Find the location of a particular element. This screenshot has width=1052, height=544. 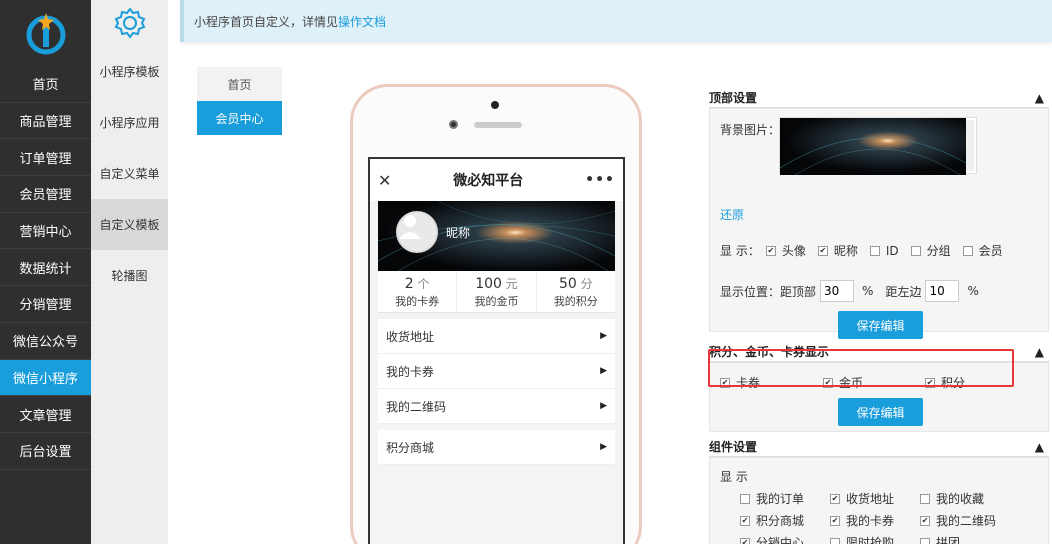

checkbox-label: 拼团 is located at coordinates (948, 540).